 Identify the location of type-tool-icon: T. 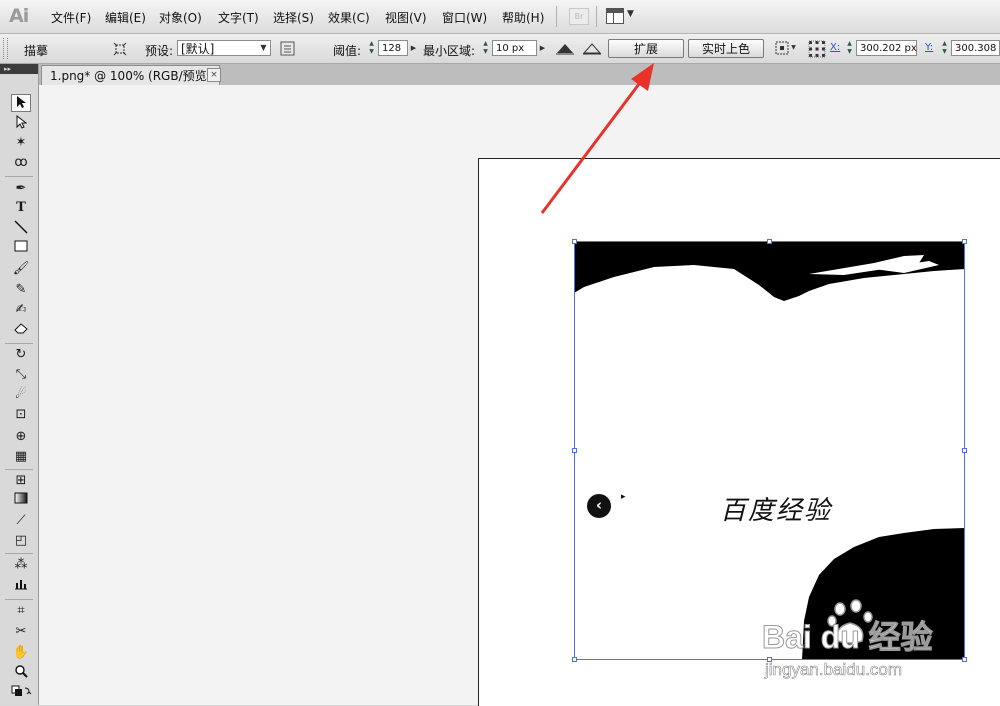
(21, 208).